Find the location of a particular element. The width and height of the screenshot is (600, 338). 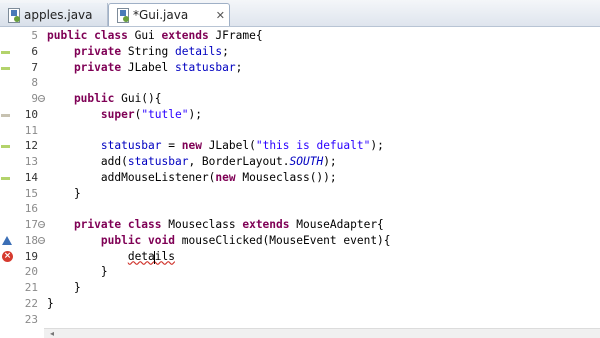

code-text: addMouseListener(new Mouseclass()); is located at coordinates (192, 178).